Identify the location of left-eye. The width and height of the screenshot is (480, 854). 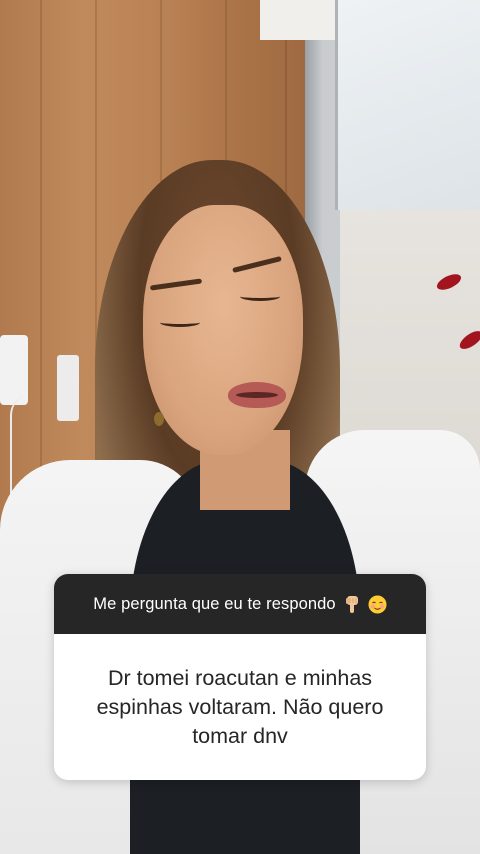
(180, 322).